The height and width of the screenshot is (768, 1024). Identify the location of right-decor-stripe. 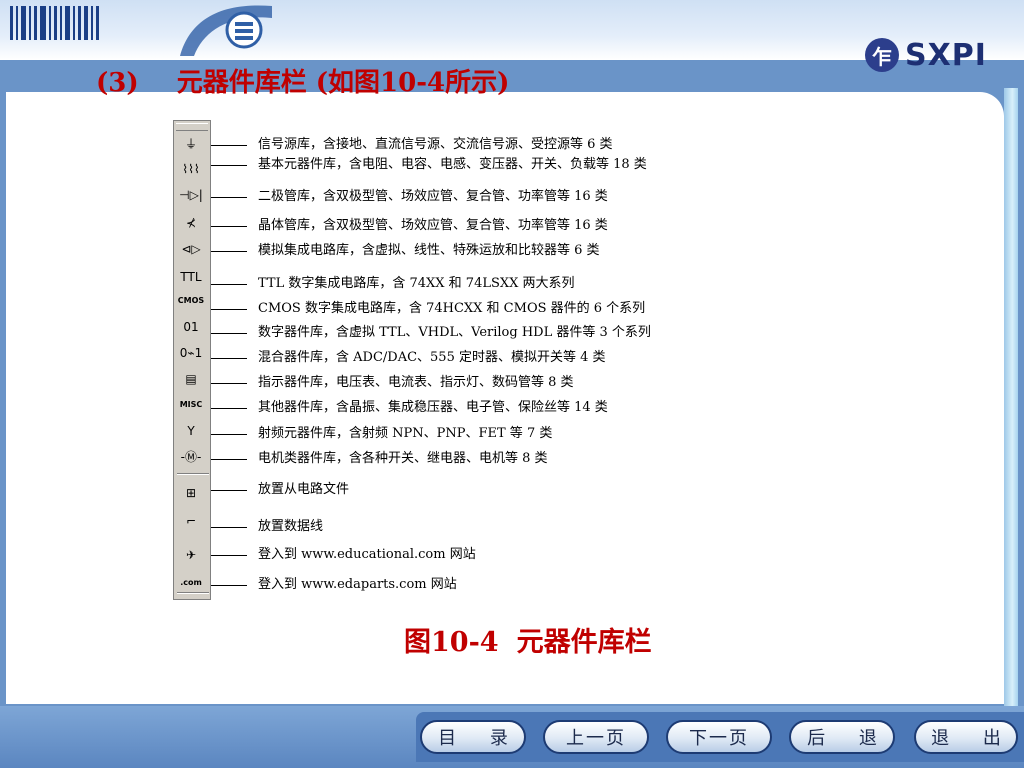
(1011, 398).